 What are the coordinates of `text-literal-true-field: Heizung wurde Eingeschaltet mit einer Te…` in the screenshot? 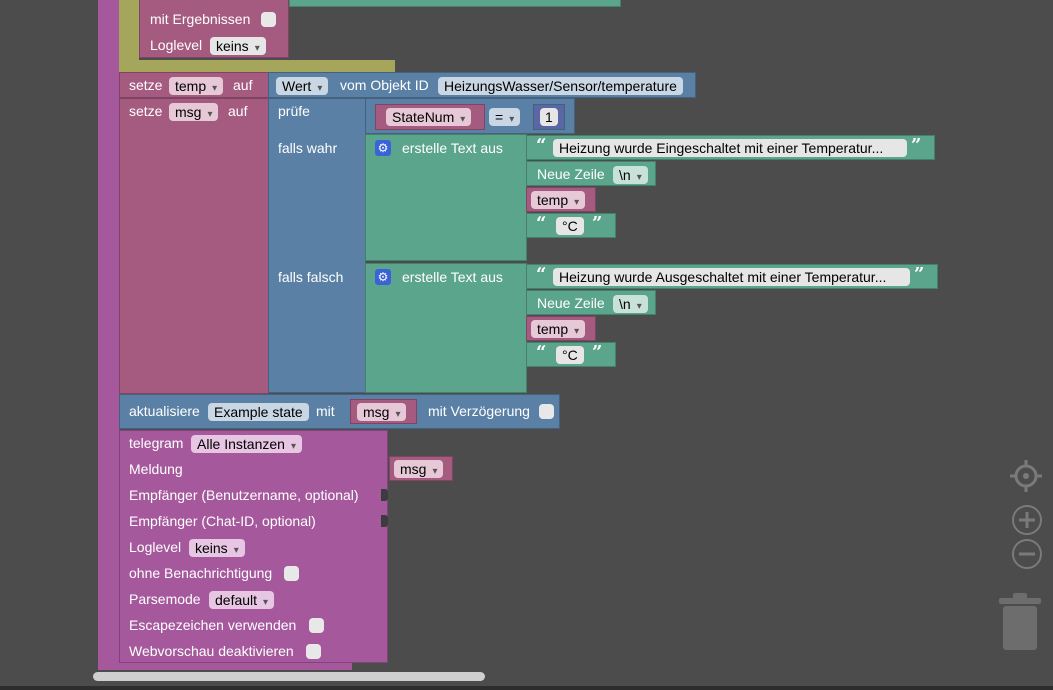 It's located at (730, 148).